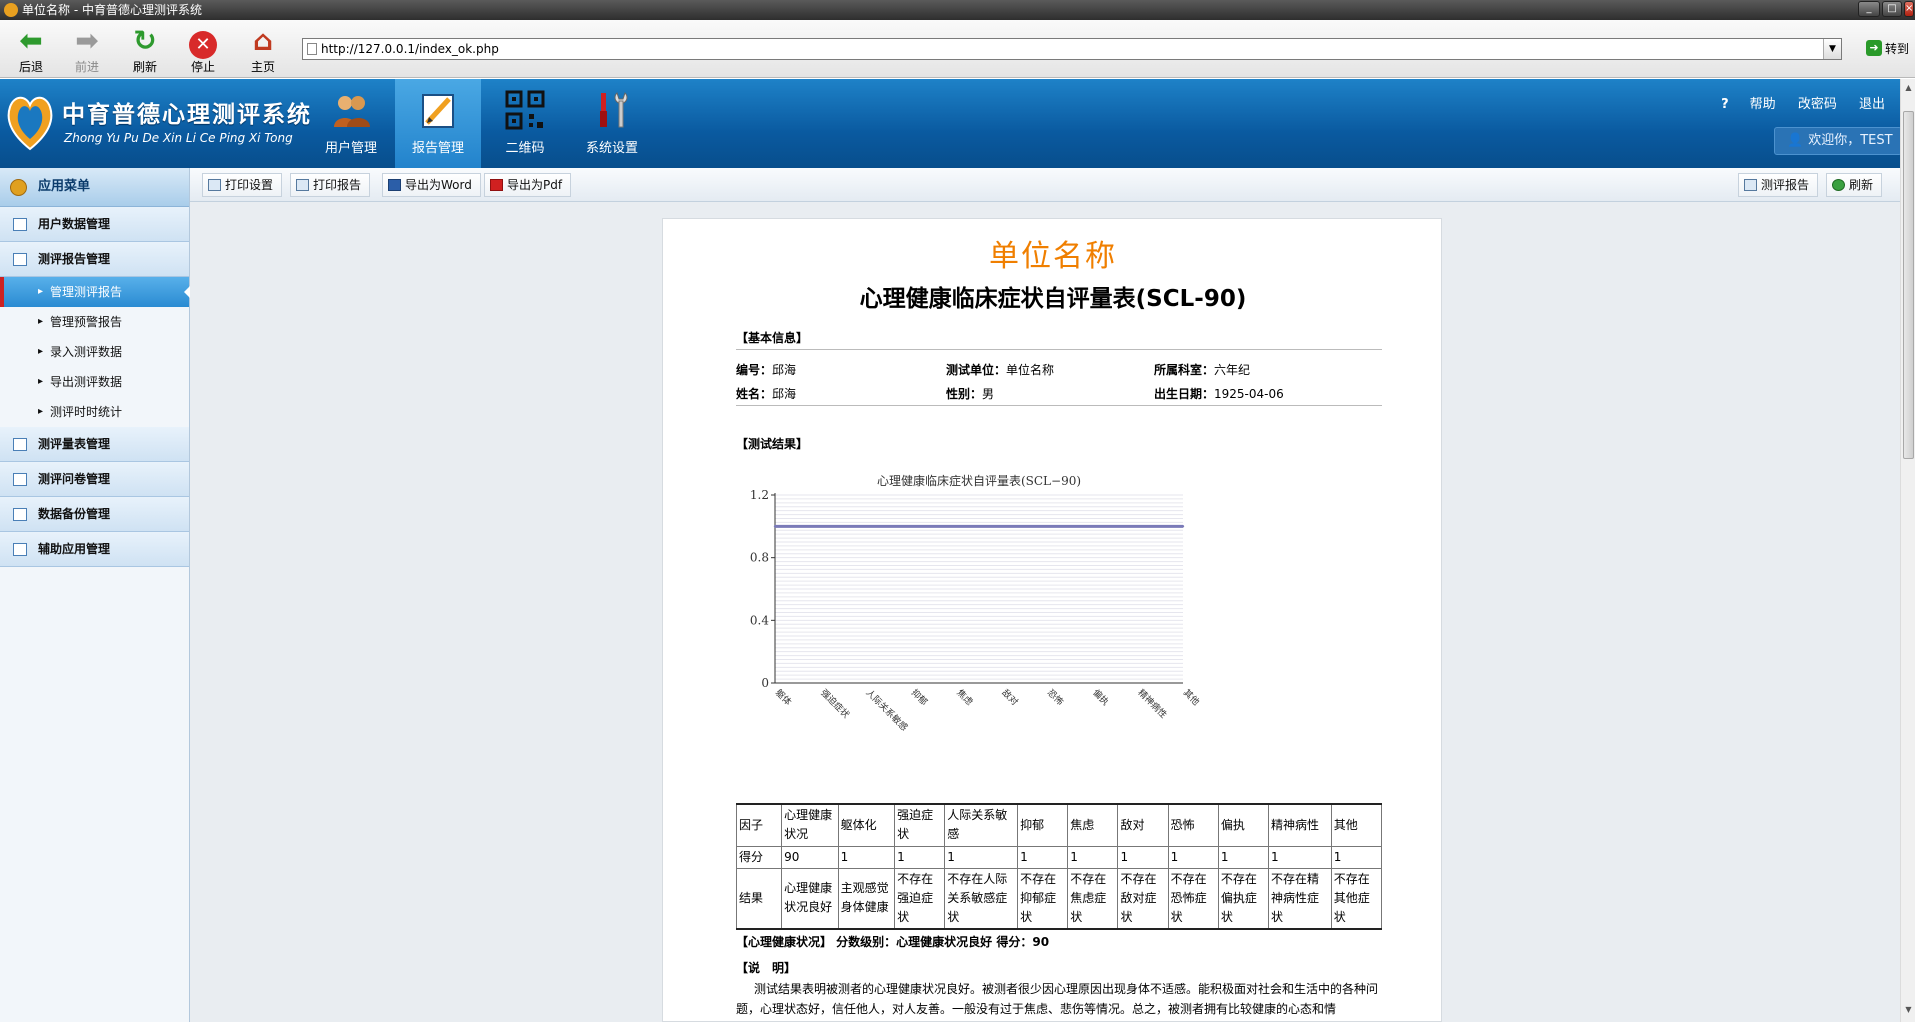 The height and width of the screenshot is (1022, 1915). Describe the element at coordinates (74, 224) in the screenshot. I see `sidebar-item-label: 用户数据管理` at that location.